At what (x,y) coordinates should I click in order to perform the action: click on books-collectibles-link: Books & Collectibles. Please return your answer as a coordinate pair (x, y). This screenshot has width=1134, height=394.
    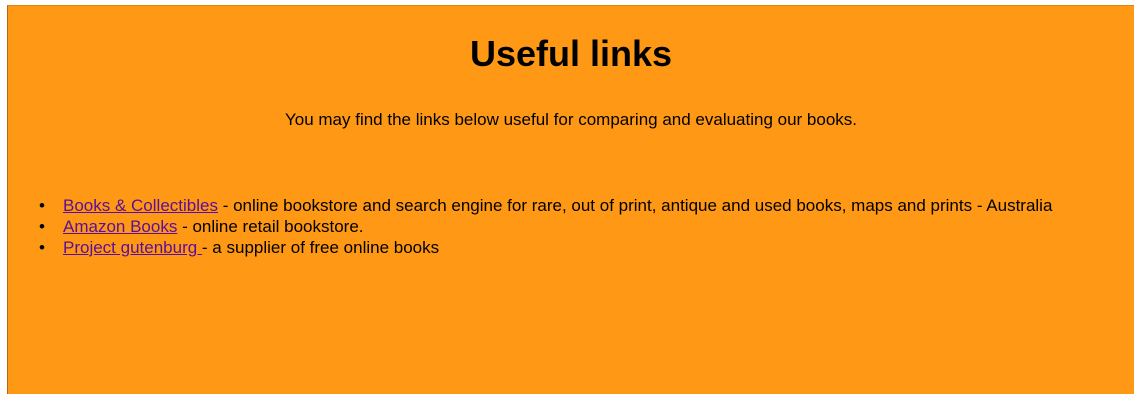
    Looking at the image, I should click on (140, 205).